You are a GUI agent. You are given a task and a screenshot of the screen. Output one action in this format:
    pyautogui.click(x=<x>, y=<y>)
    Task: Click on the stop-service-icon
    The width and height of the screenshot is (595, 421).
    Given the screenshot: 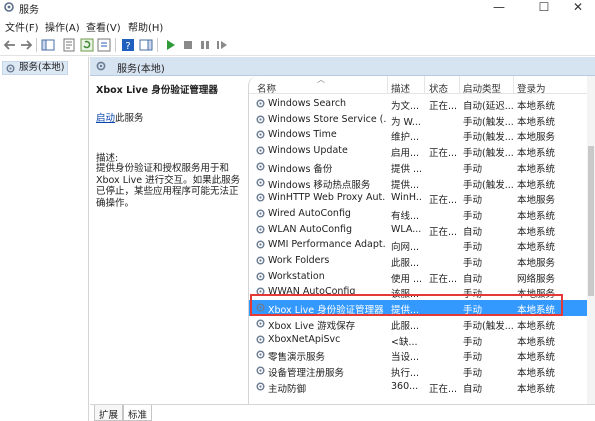 What is the action you would take?
    pyautogui.click(x=188, y=45)
    